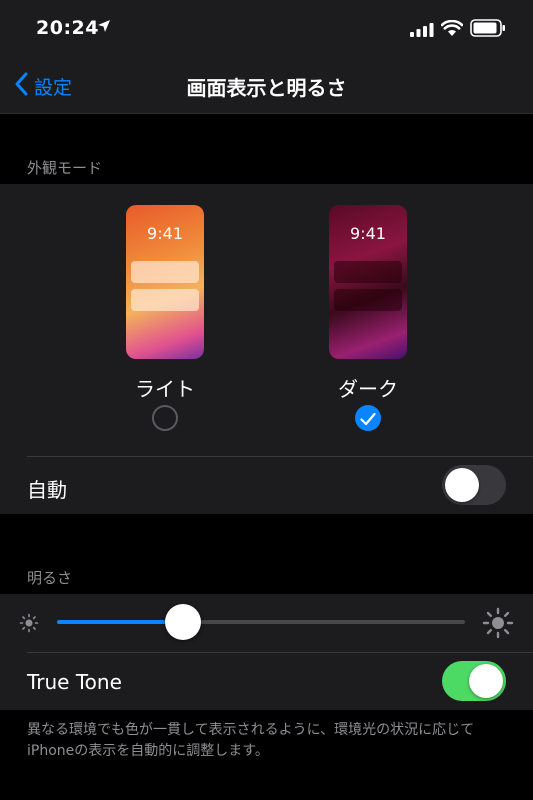 This screenshot has width=533, height=800. What do you see at coordinates (266, 29) in the screenshot?
I see `status-bar: 20:24` at bounding box center [266, 29].